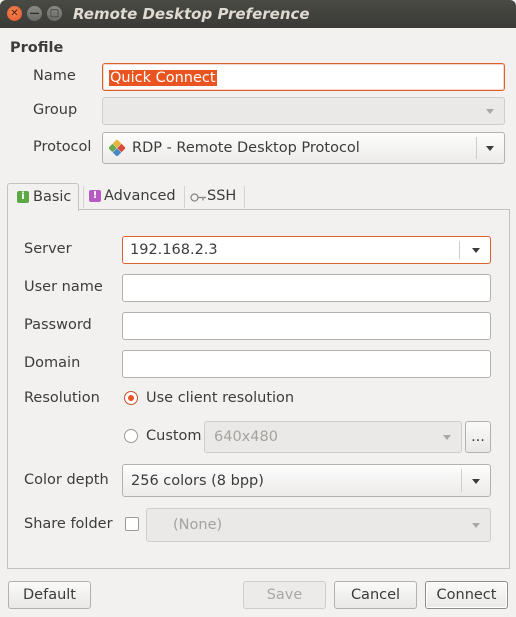  What do you see at coordinates (132, 524) in the screenshot?
I see `share-folder-checkbox` at bounding box center [132, 524].